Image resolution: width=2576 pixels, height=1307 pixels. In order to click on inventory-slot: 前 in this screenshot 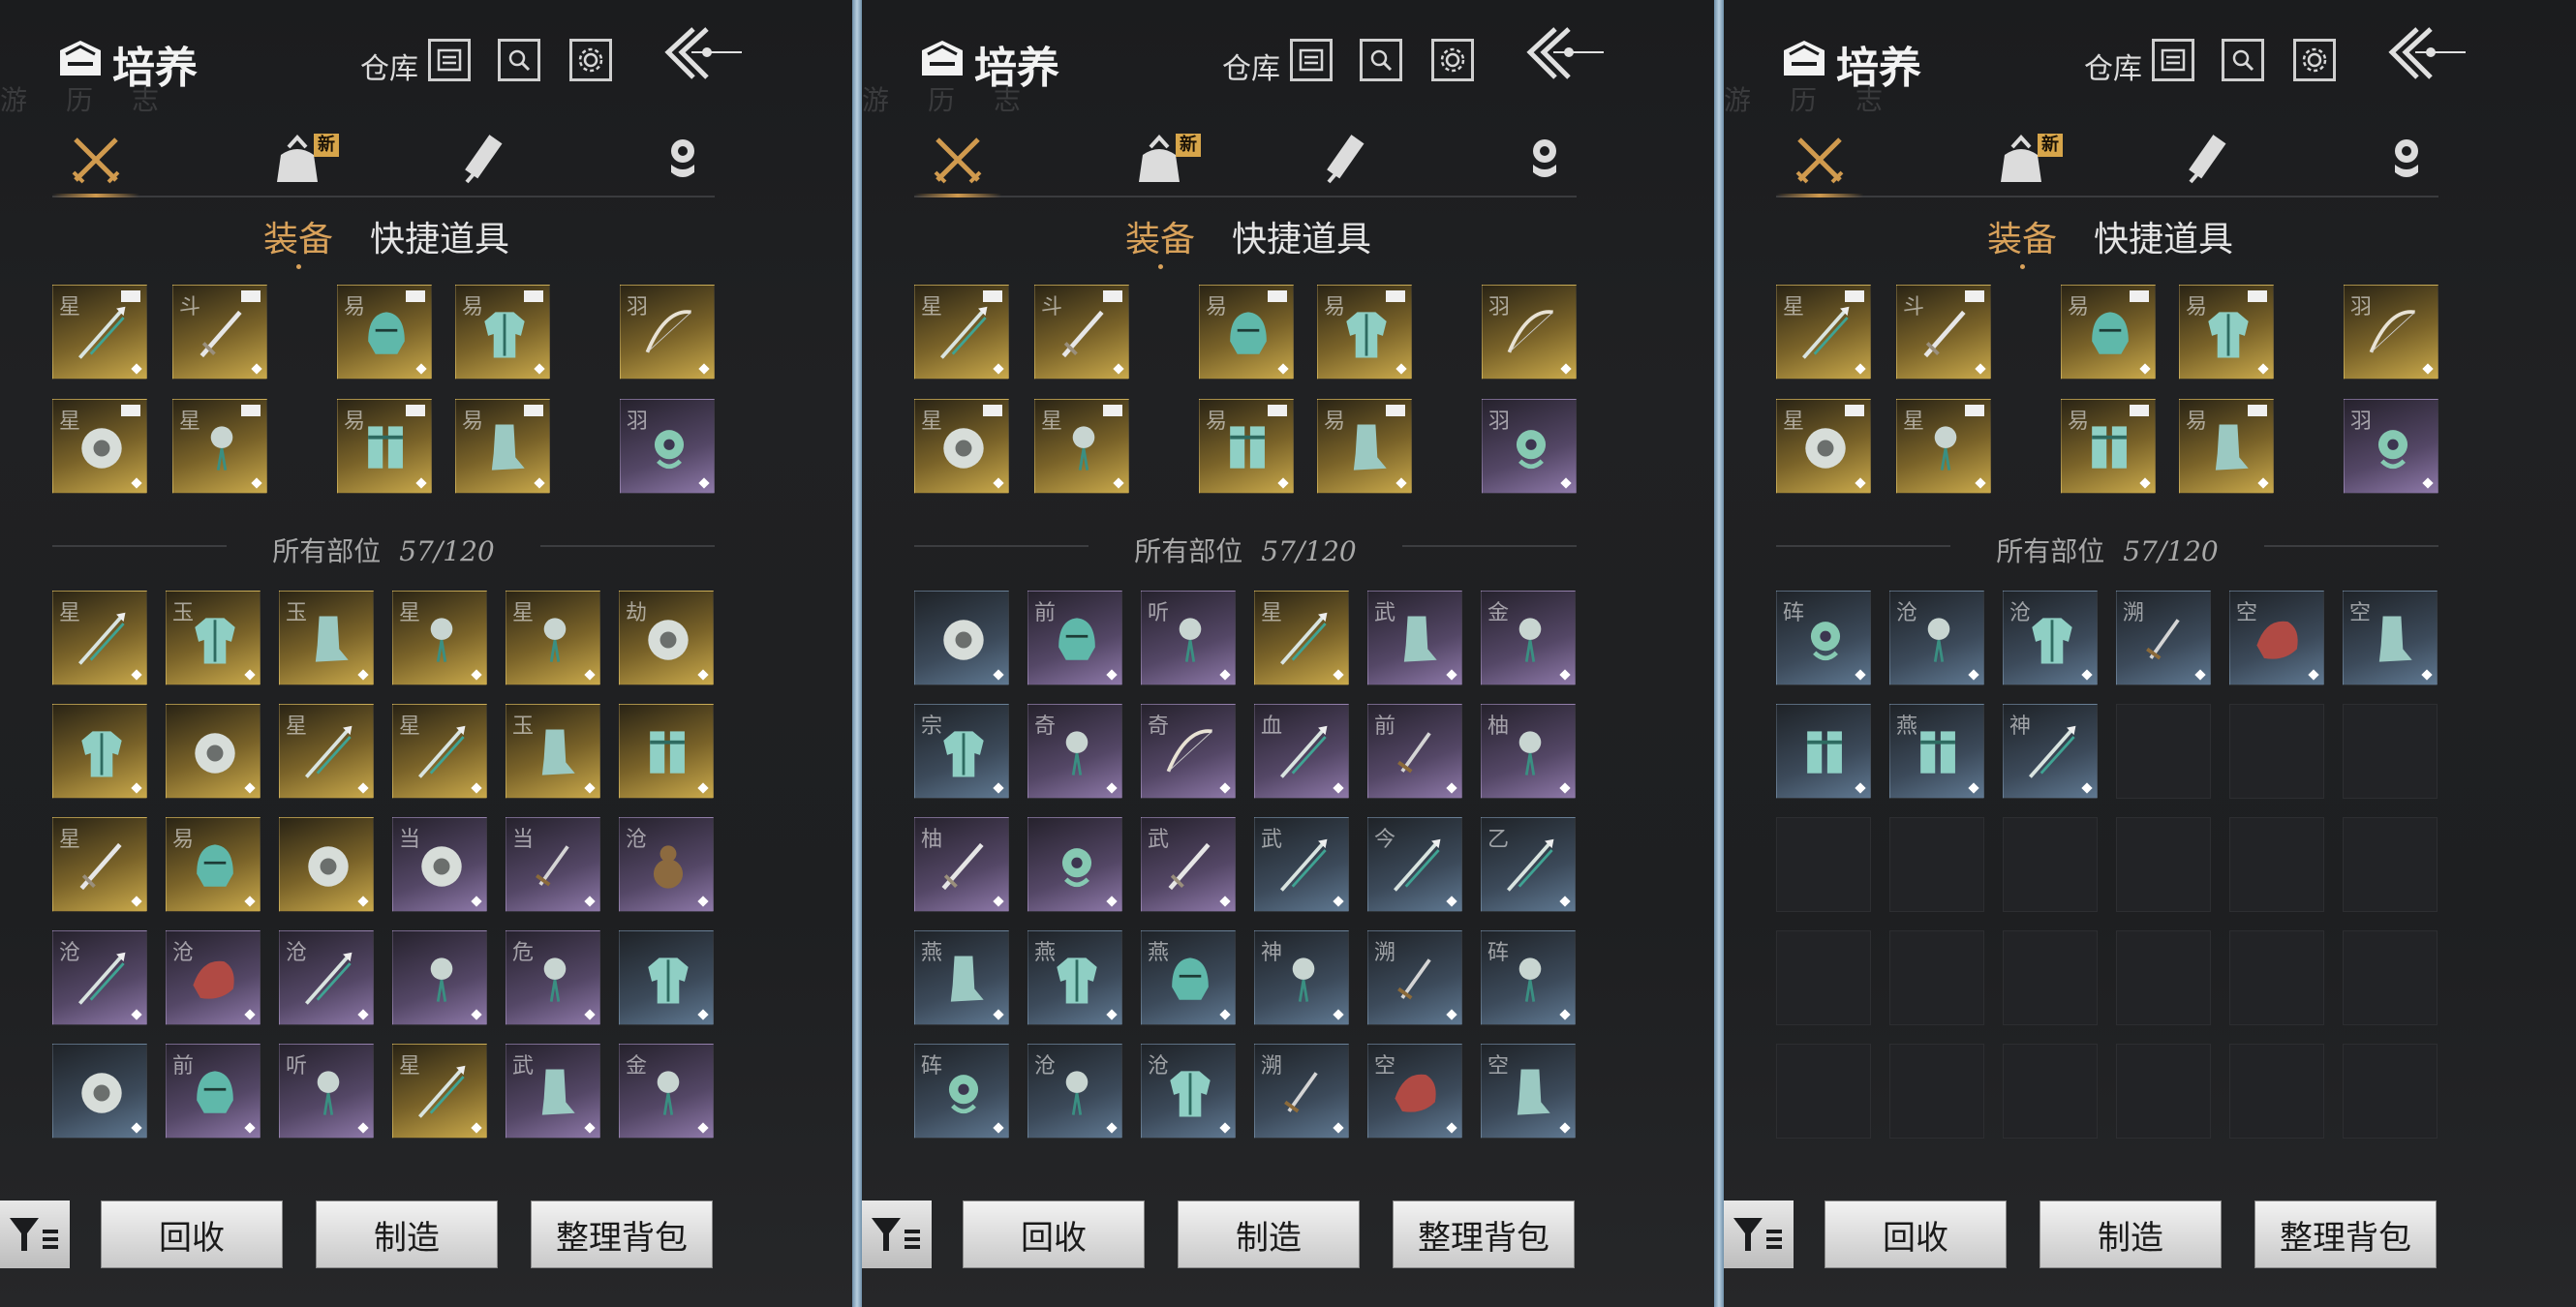, I will do `click(1074, 638)`.